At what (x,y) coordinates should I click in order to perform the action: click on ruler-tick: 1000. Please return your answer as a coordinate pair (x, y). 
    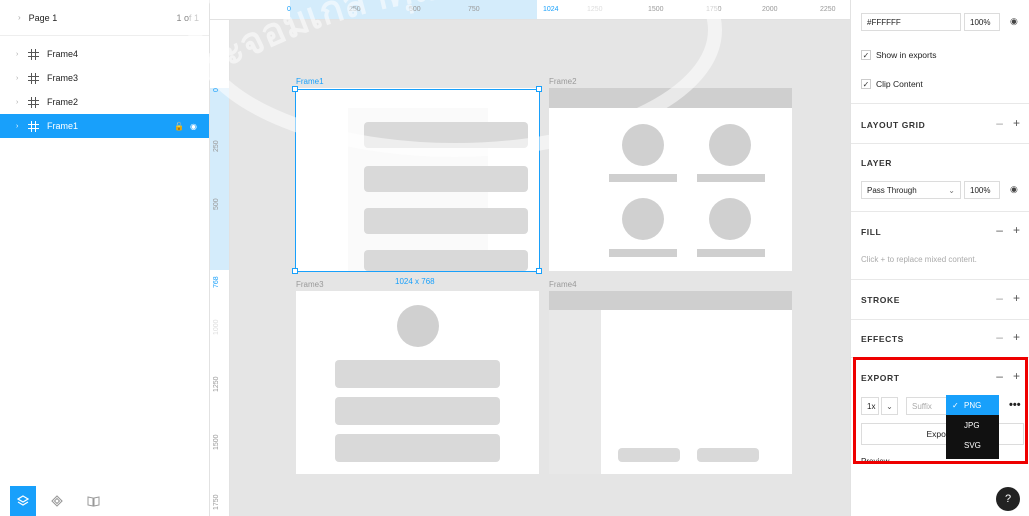
    Looking at the image, I should click on (216, 327).